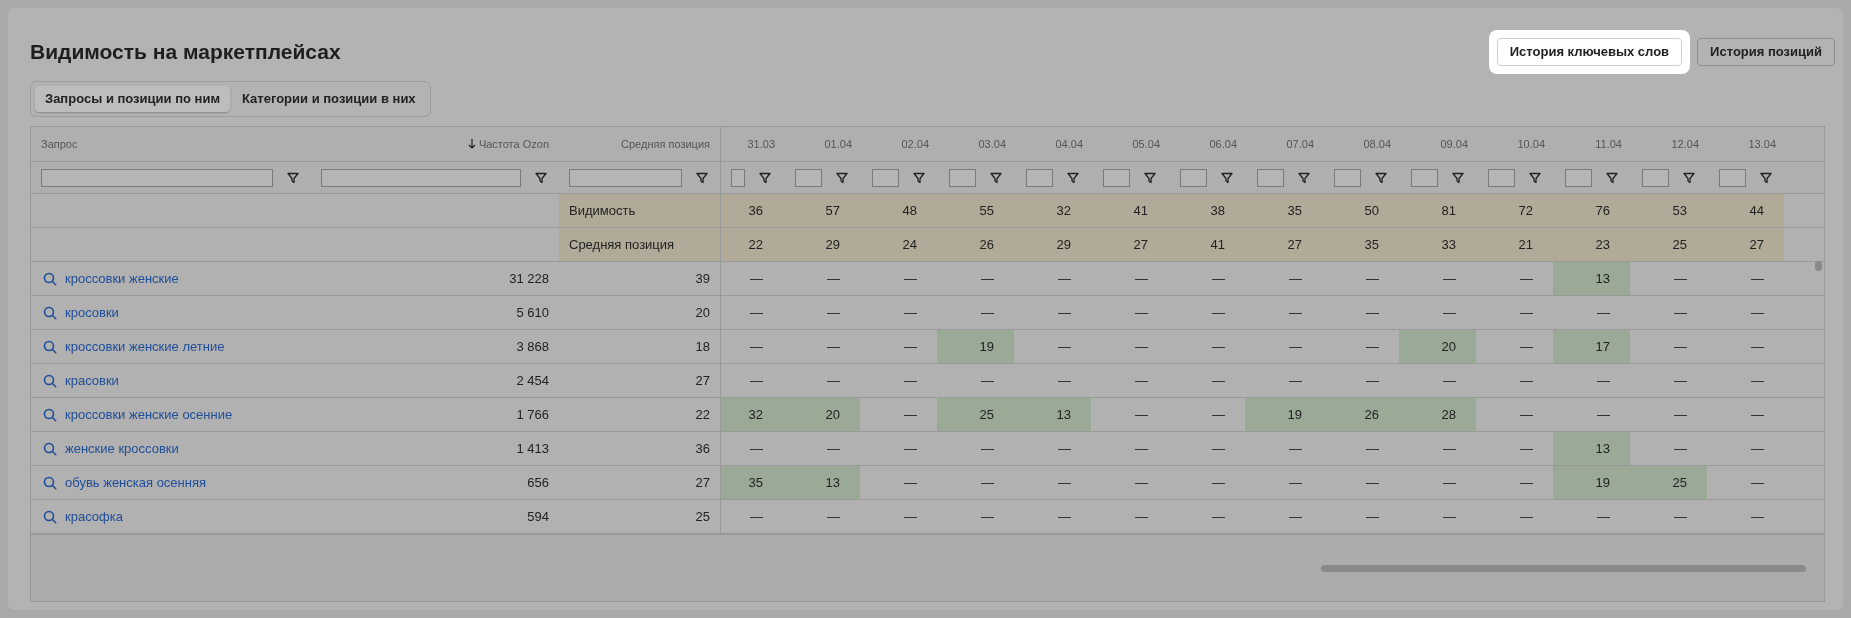 The height and width of the screenshot is (618, 1851). Describe the element at coordinates (838, 144) in the screenshot. I see `date-header: 01.04` at that location.